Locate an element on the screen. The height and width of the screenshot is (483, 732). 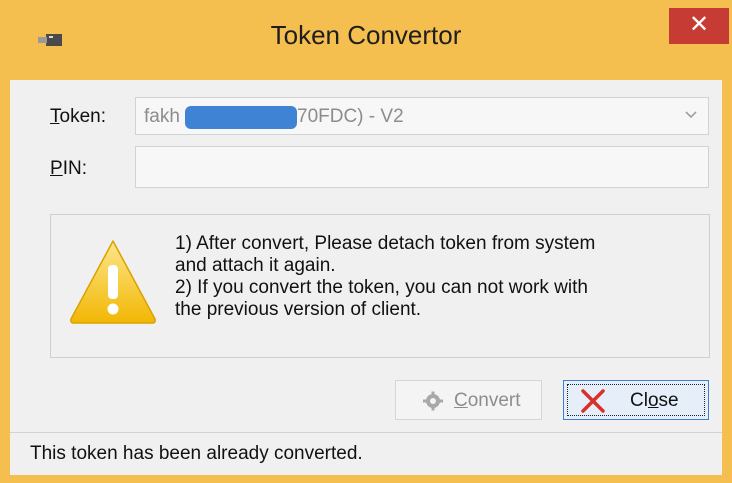
window-close-button: ✕ is located at coordinates (699, 26).